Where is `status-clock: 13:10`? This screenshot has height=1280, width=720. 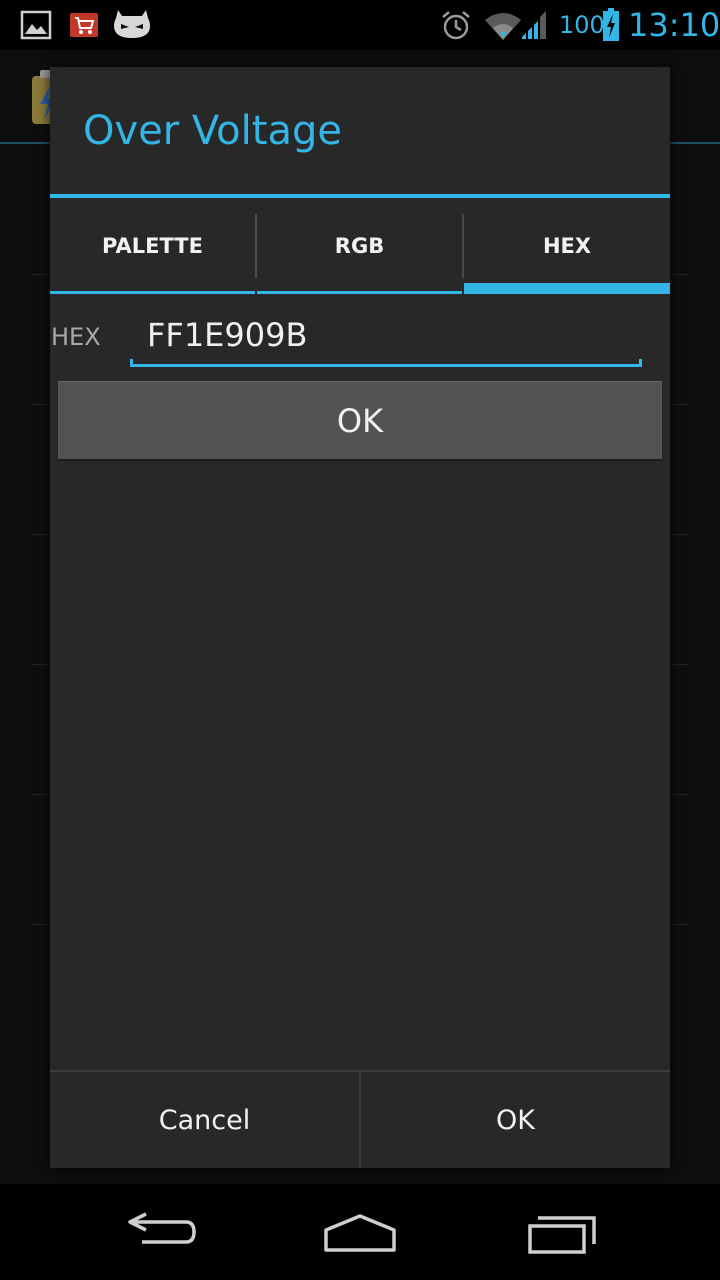
status-clock: 13:10 is located at coordinates (674, 25).